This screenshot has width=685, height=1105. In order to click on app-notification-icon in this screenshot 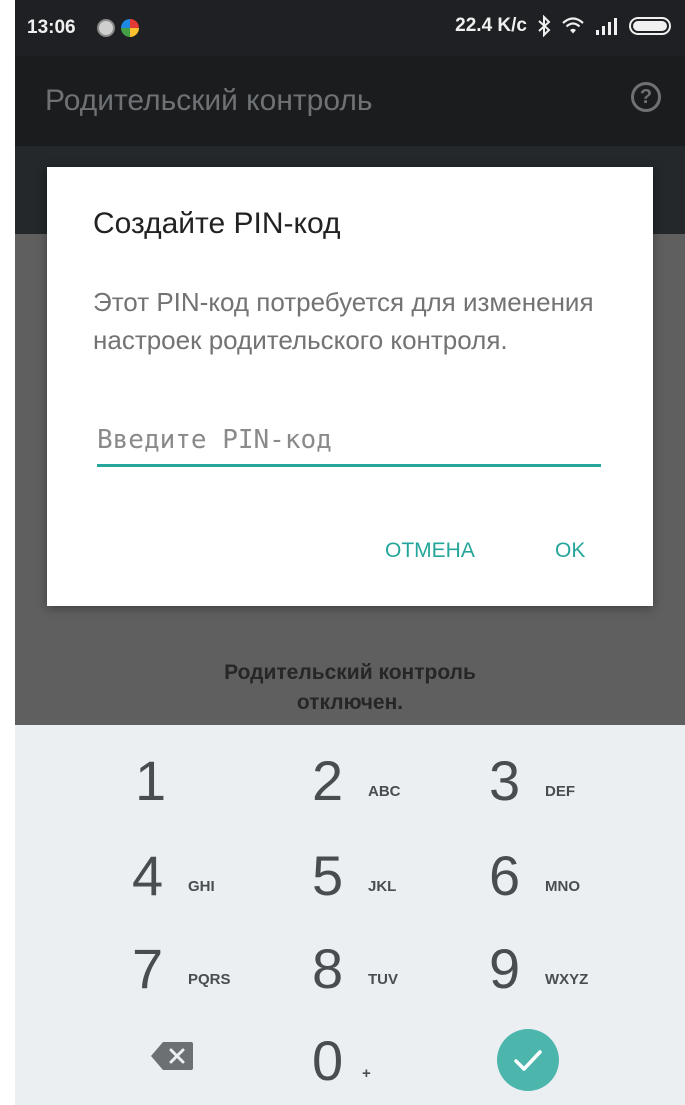, I will do `click(130, 28)`.